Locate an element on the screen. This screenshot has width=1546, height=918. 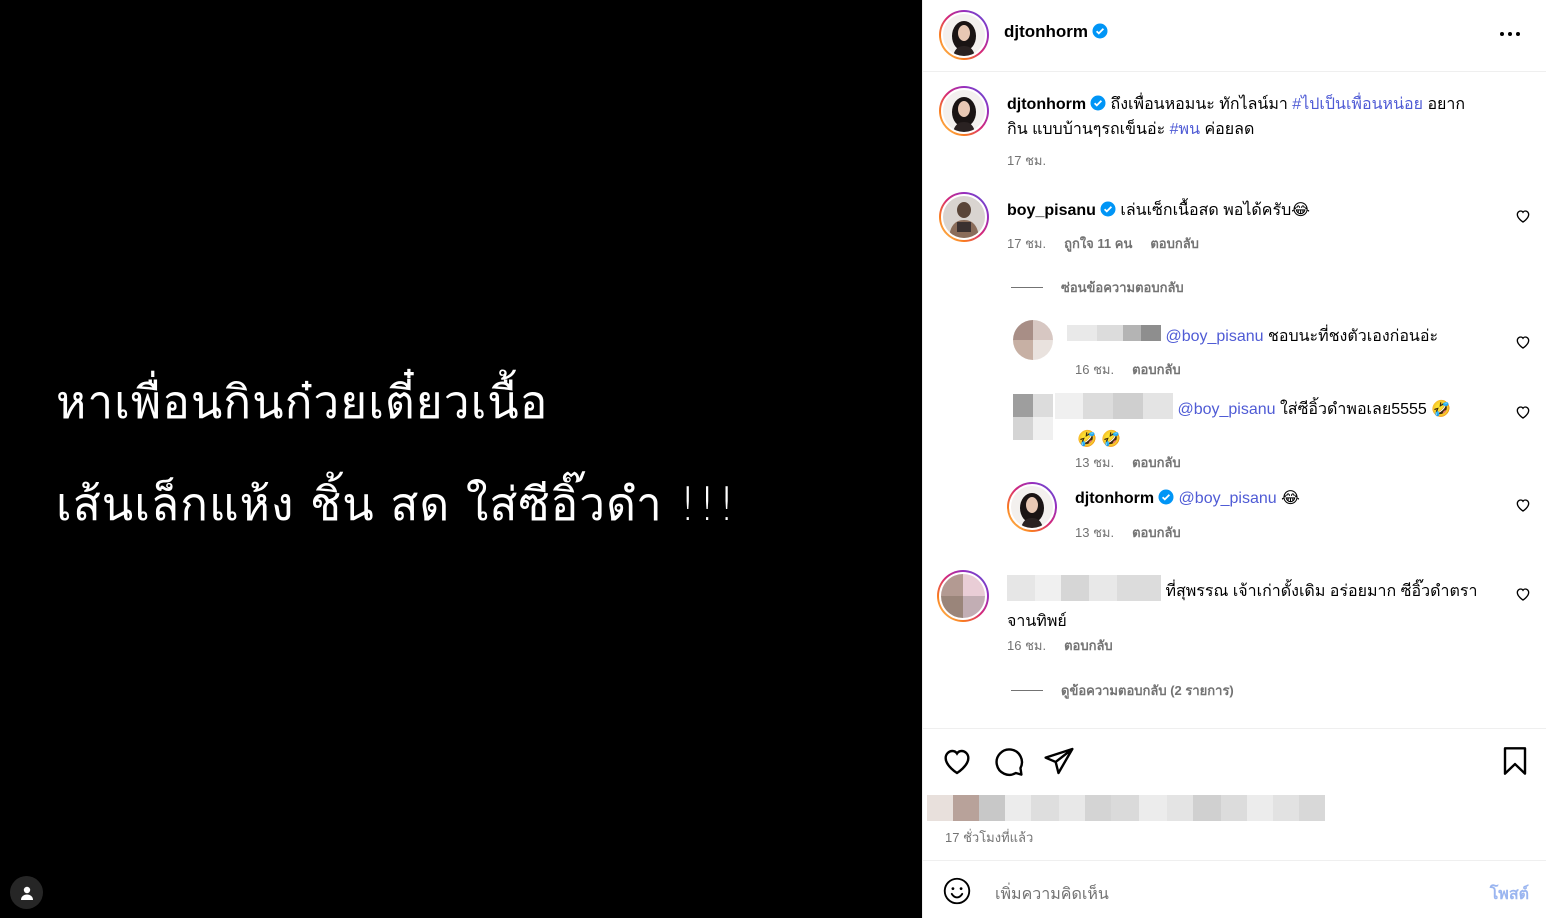
caption-username: djtonhorm is located at coordinates (1046, 104).